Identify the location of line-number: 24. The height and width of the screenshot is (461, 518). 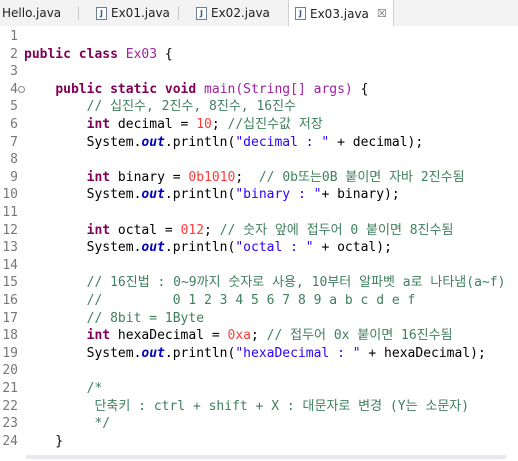
(10, 441).